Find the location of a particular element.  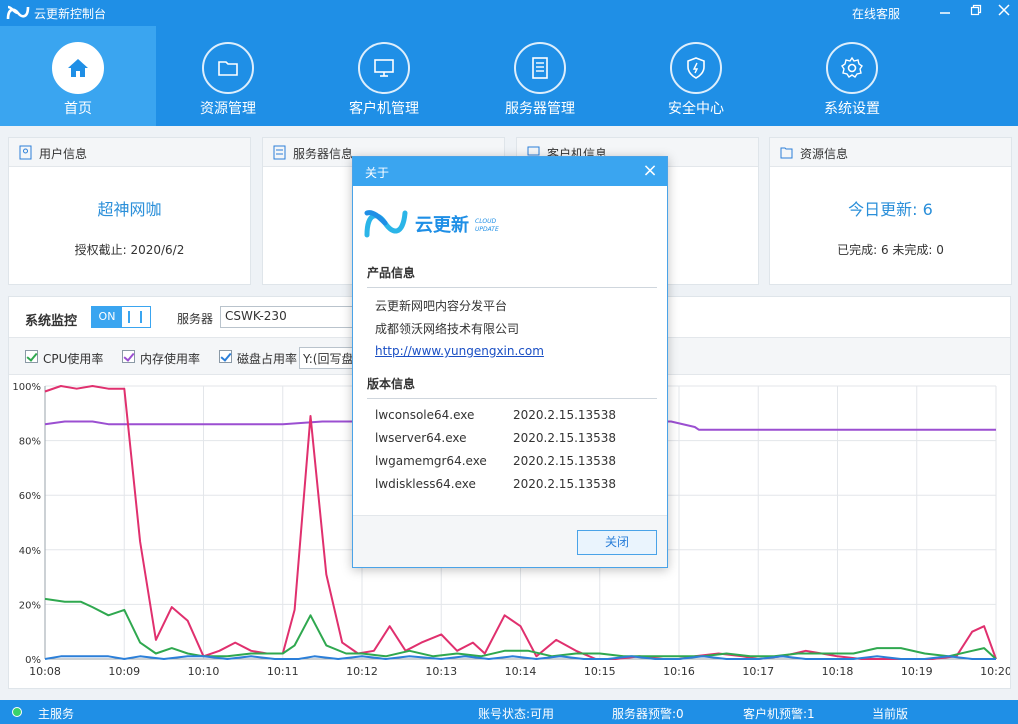

title-bar: 云更新控制台 在线客服 is located at coordinates (509, 13).